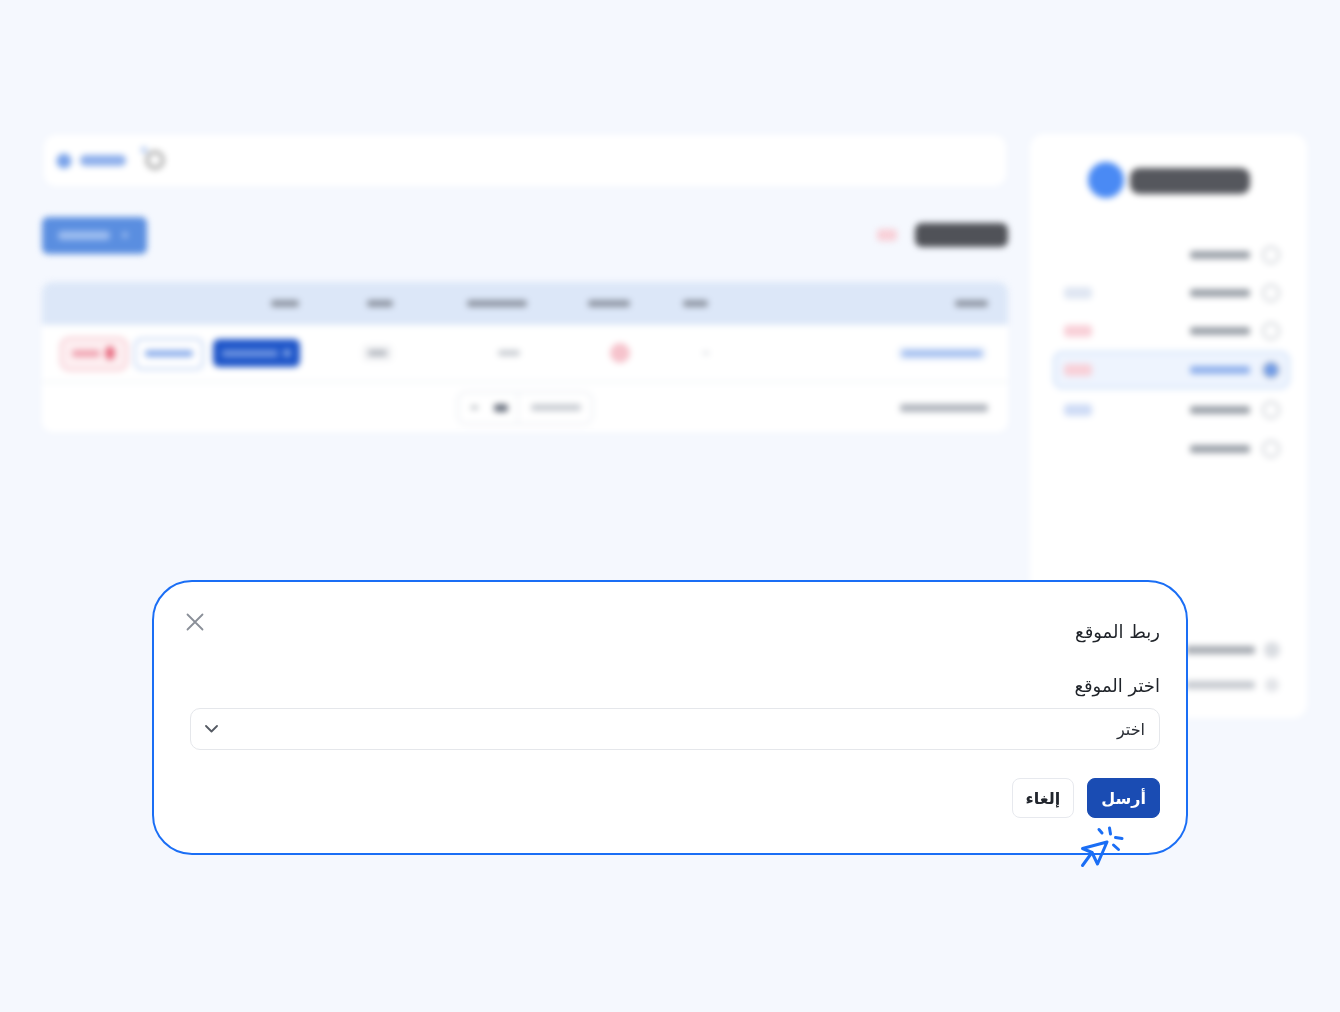  Describe the element at coordinates (1043, 798) in the screenshot. I see `cancel-button: إلغاء` at that location.